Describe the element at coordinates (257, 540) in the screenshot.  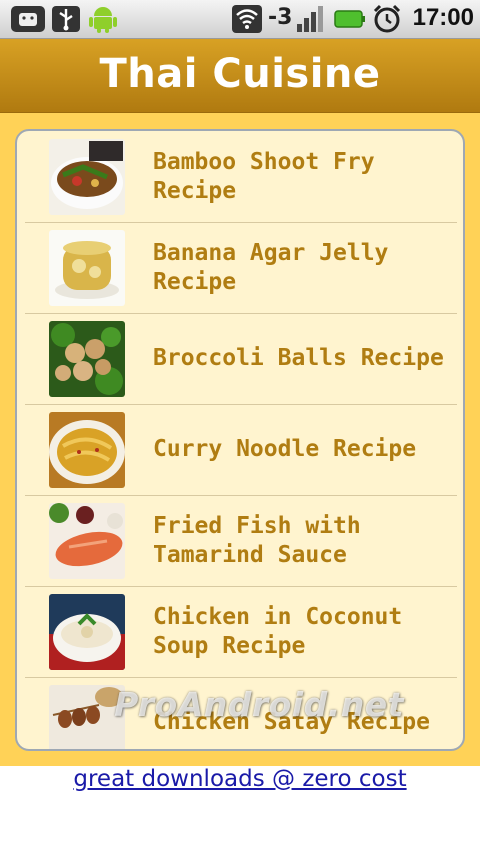
I see `recipe-label: Fried Fish with Tamarind Sauce` at that location.